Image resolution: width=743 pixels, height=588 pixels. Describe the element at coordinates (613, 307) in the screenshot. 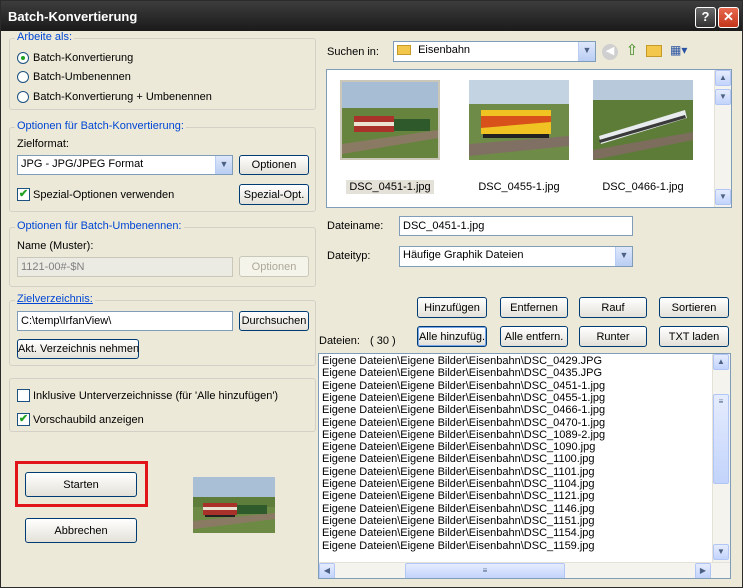

I see `move-up-button: Rauf` at that location.